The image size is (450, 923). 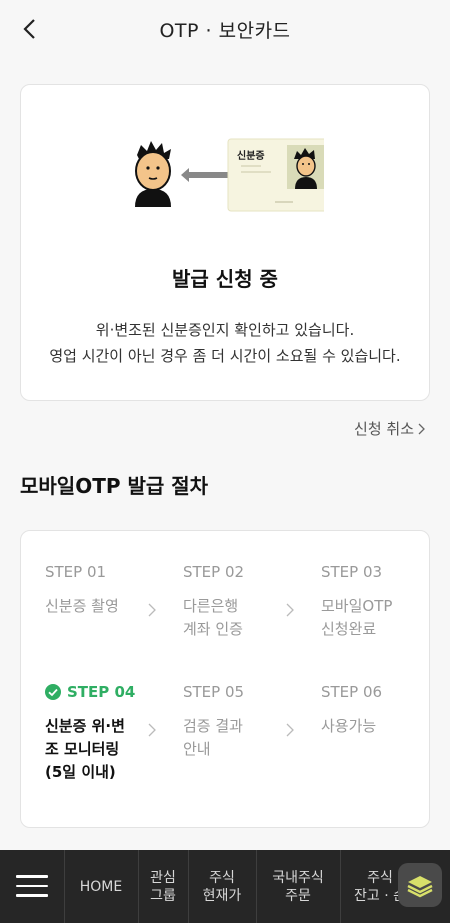 What do you see at coordinates (234, 177) in the screenshot?
I see `id-verification-illustration: 신분증` at bounding box center [234, 177].